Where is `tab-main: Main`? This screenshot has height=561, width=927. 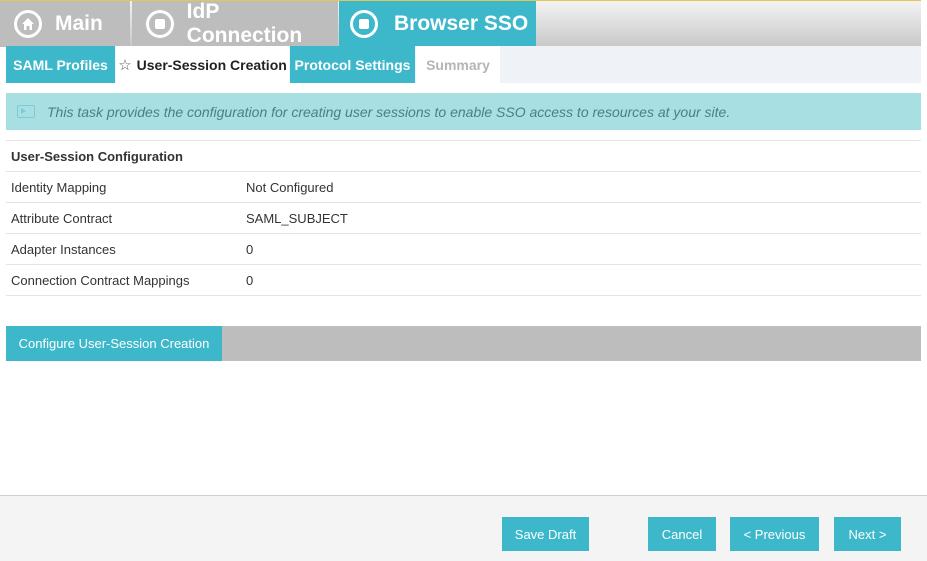 tab-main: Main is located at coordinates (65, 24).